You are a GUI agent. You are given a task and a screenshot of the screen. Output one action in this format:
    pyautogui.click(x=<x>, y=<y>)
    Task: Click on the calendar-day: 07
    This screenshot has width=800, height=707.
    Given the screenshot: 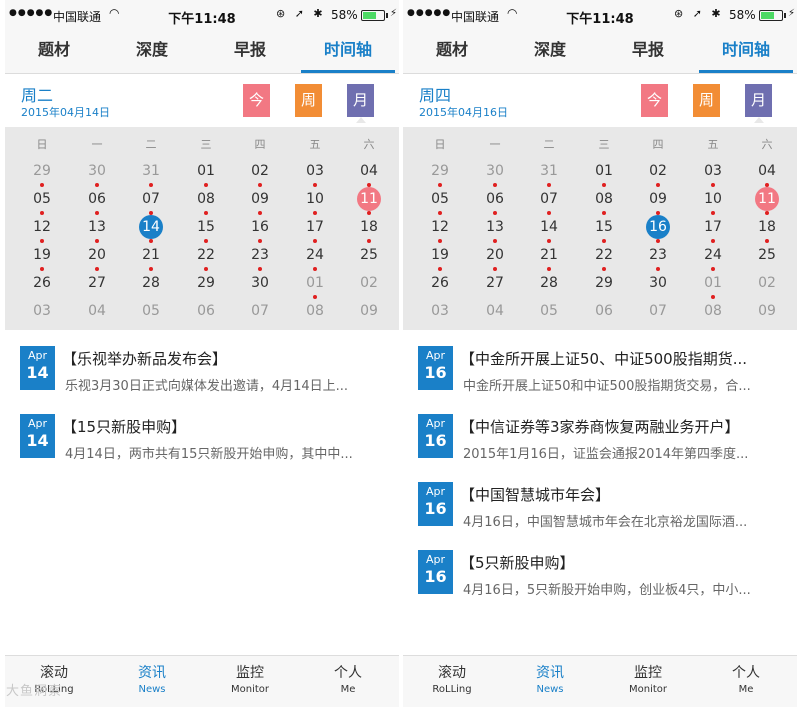 What is the action you would take?
    pyautogui.click(x=658, y=313)
    